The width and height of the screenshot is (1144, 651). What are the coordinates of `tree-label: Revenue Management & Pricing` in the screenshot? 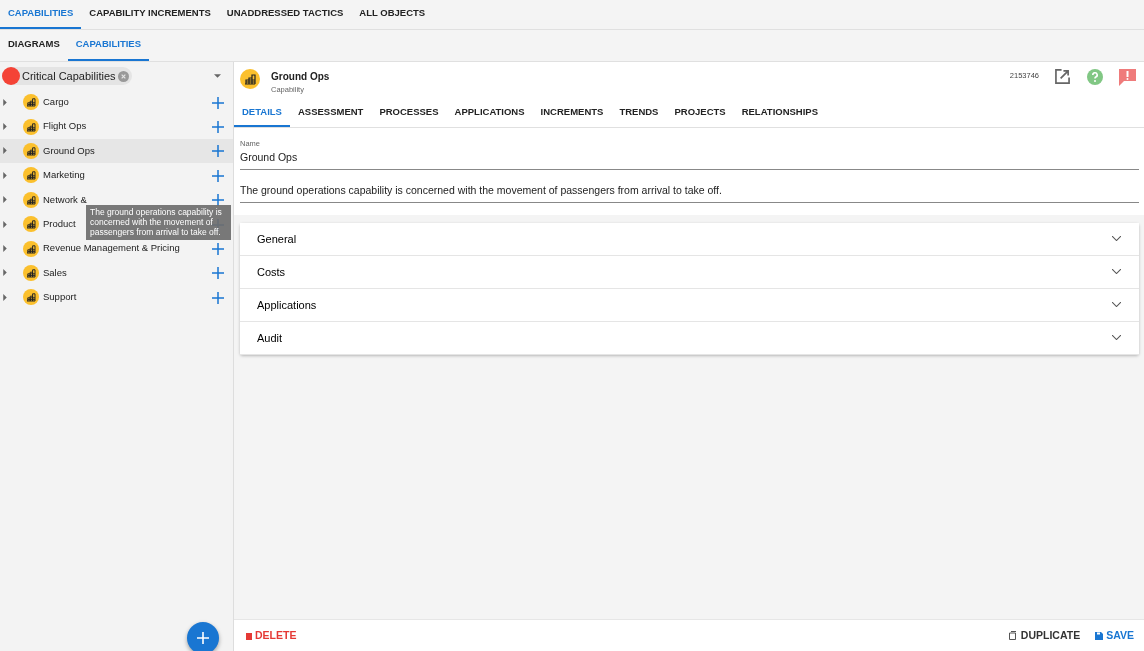 It's located at (111, 248).